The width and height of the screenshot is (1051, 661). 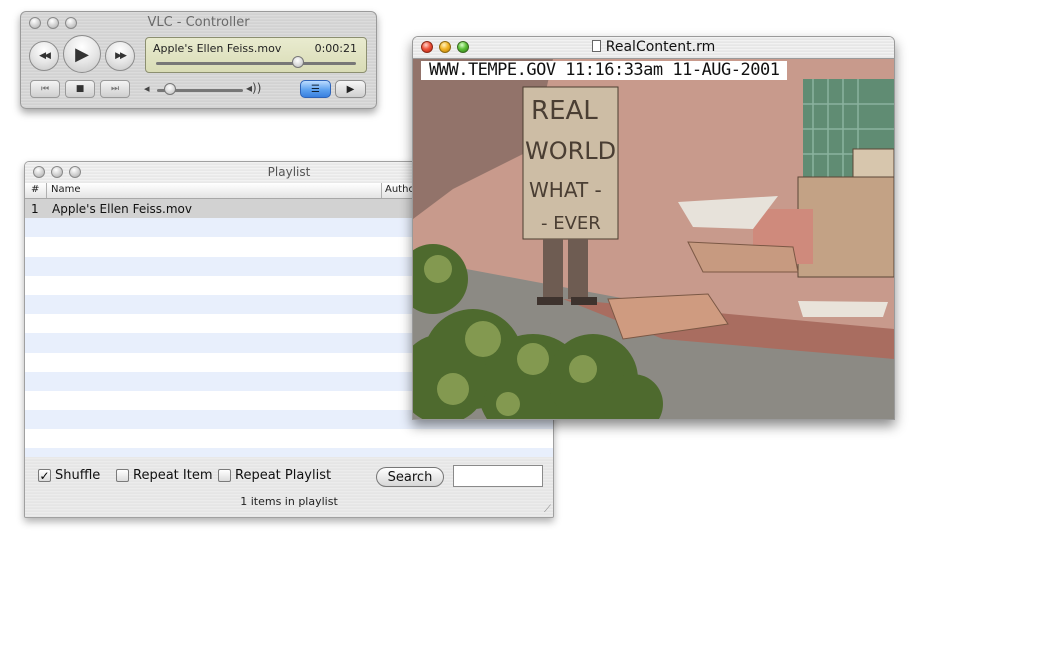 I want to click on next-button: ⏭, so click(x=115, y=89).